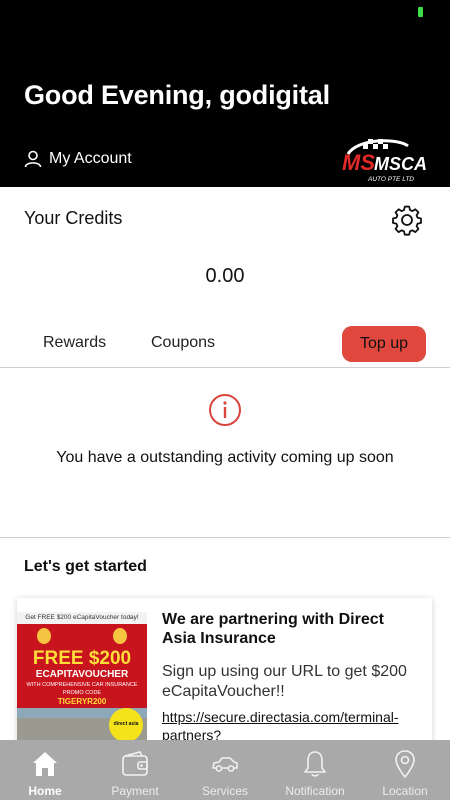 This screenshot has height=800, width=450. I want to click on top-up-button: Top up, so click(384, 344).